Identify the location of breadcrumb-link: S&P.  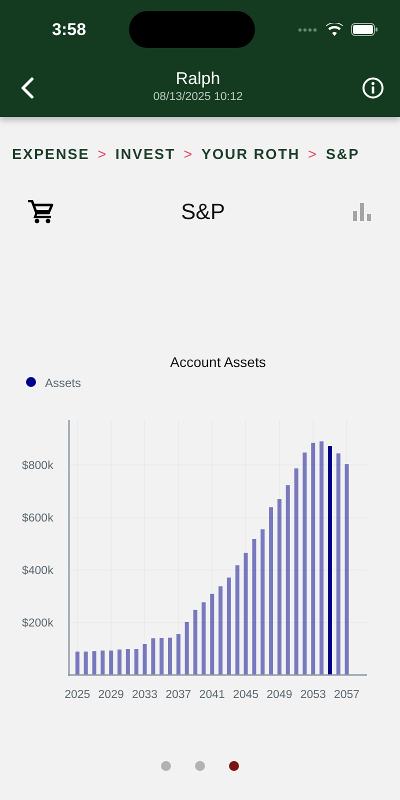
(343, 156).